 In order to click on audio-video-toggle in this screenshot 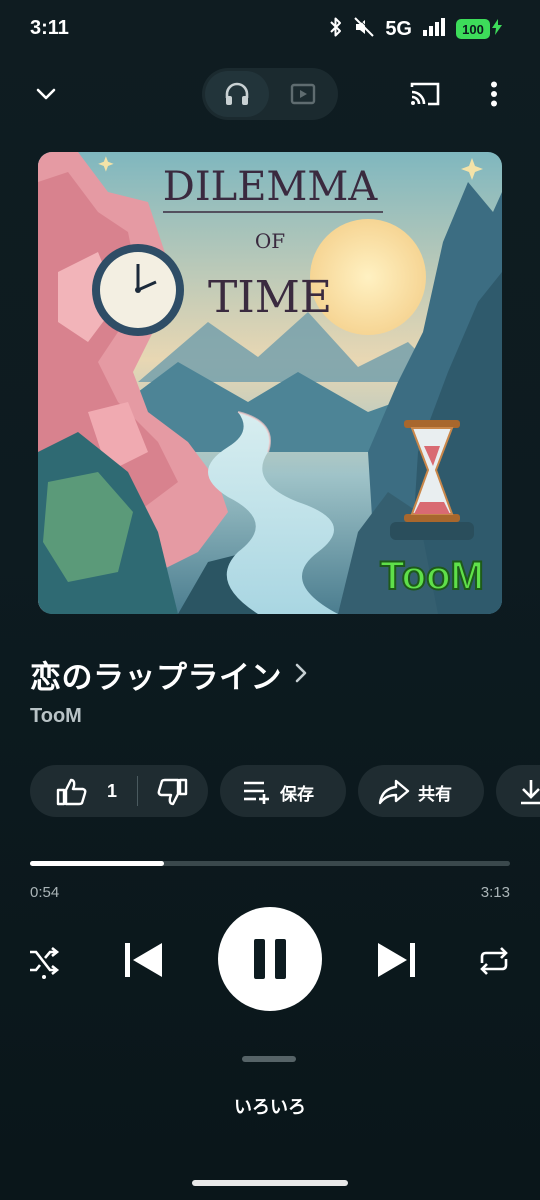, I will do `click(270, 94)`.